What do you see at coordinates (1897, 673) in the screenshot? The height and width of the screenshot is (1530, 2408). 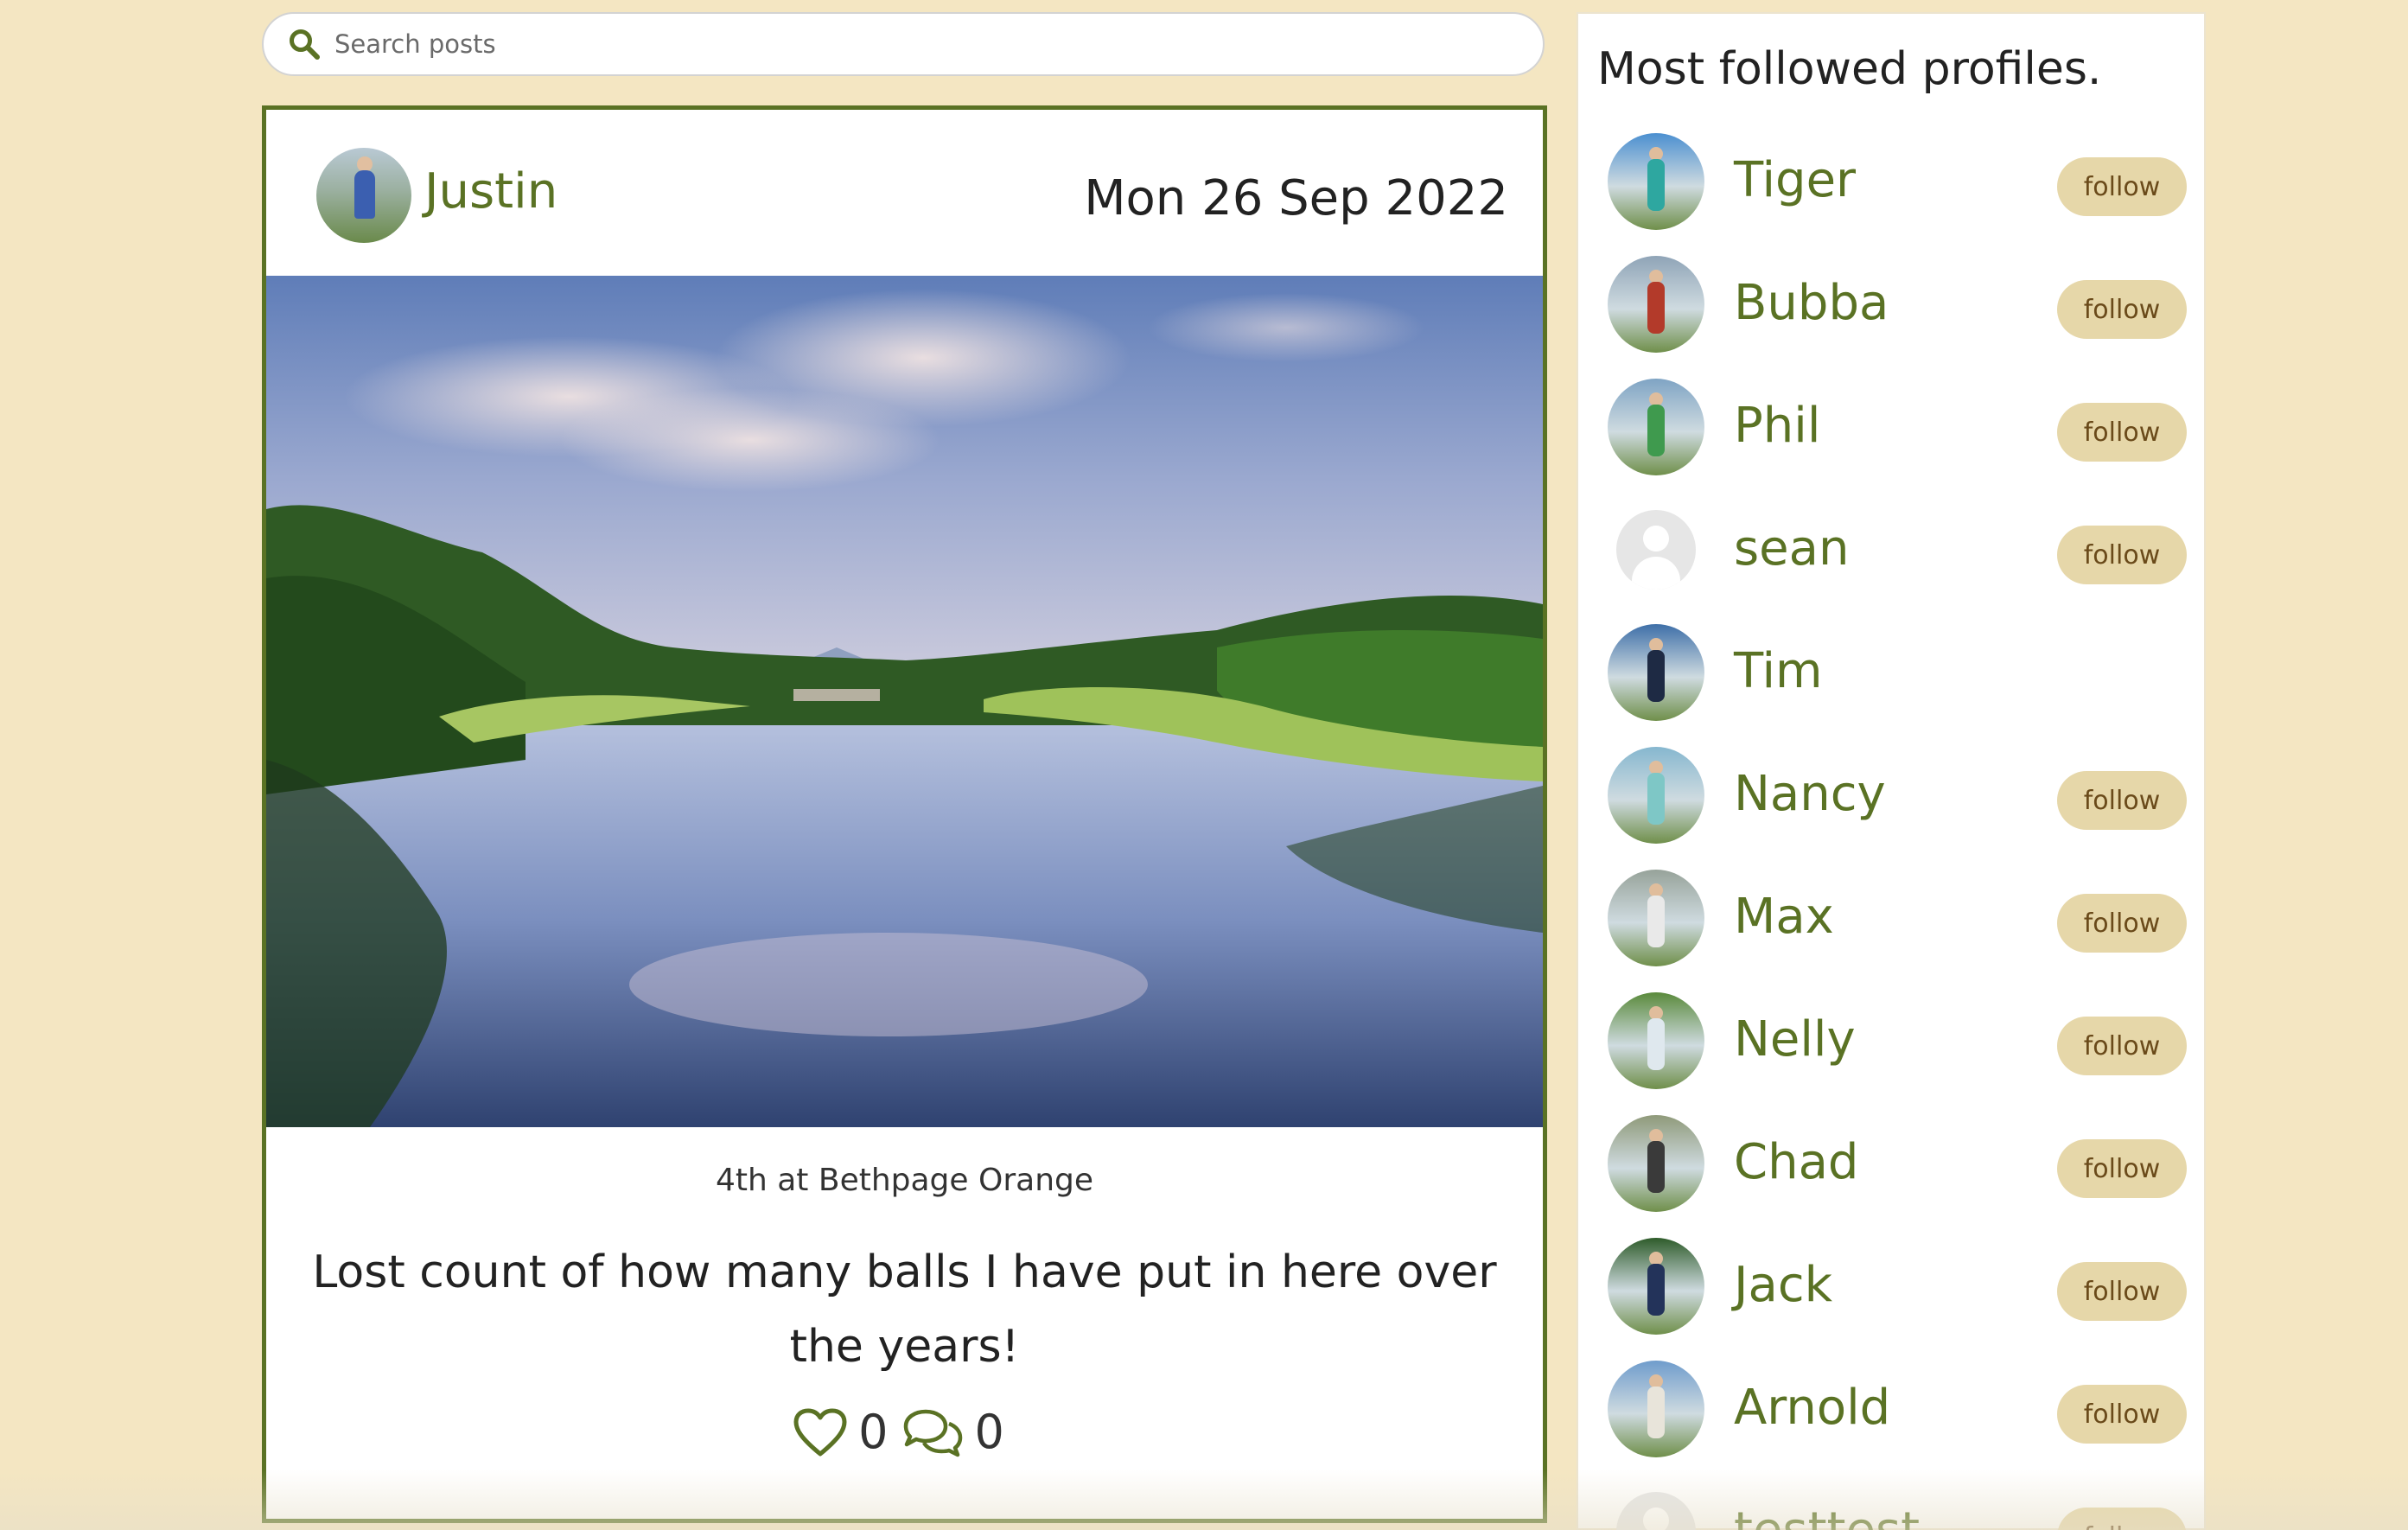 I see `profile-row: Tim` at bounding box center [1897, 673].